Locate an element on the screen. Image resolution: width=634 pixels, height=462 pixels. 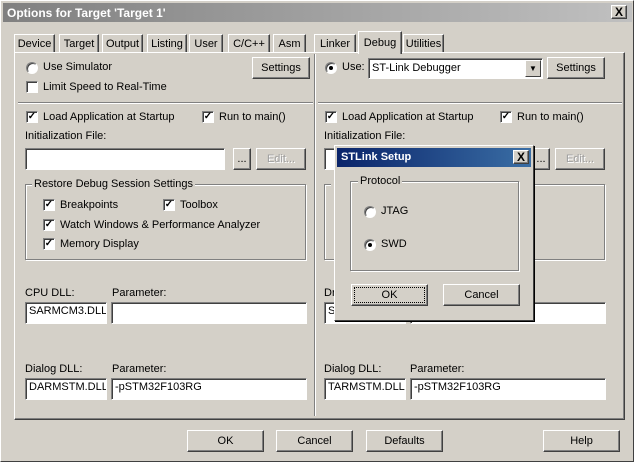
right-settings-button: Settings is located at coordinates (576, 68).